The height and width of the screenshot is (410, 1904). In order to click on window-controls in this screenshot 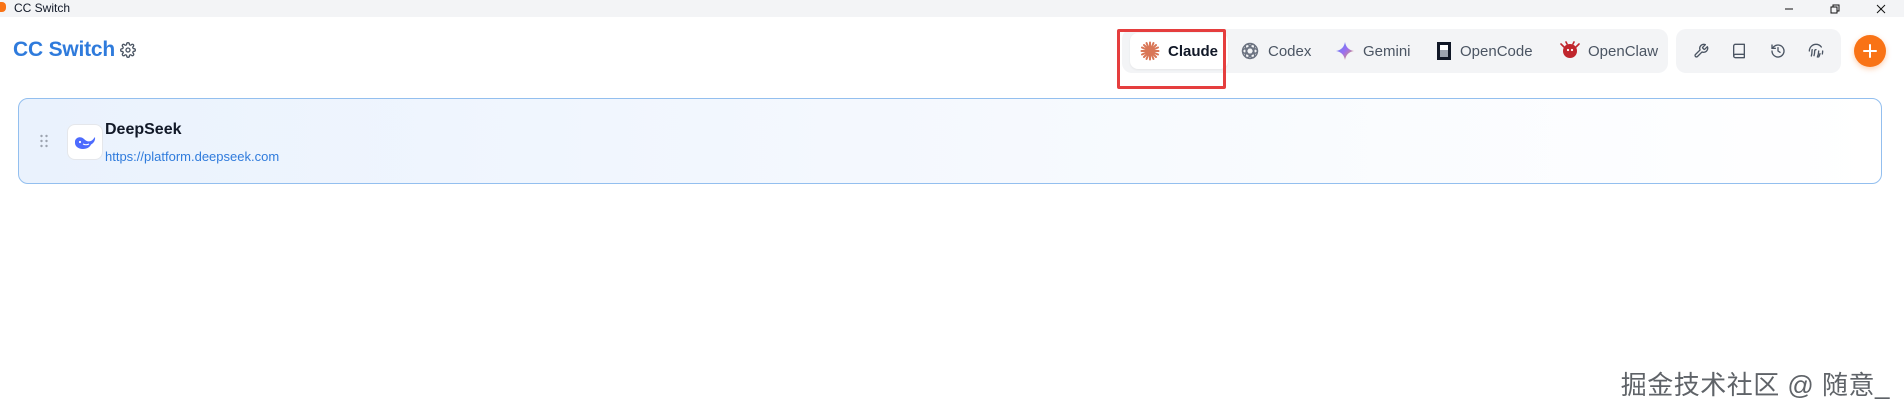, I will do `click(1835, 8)`.